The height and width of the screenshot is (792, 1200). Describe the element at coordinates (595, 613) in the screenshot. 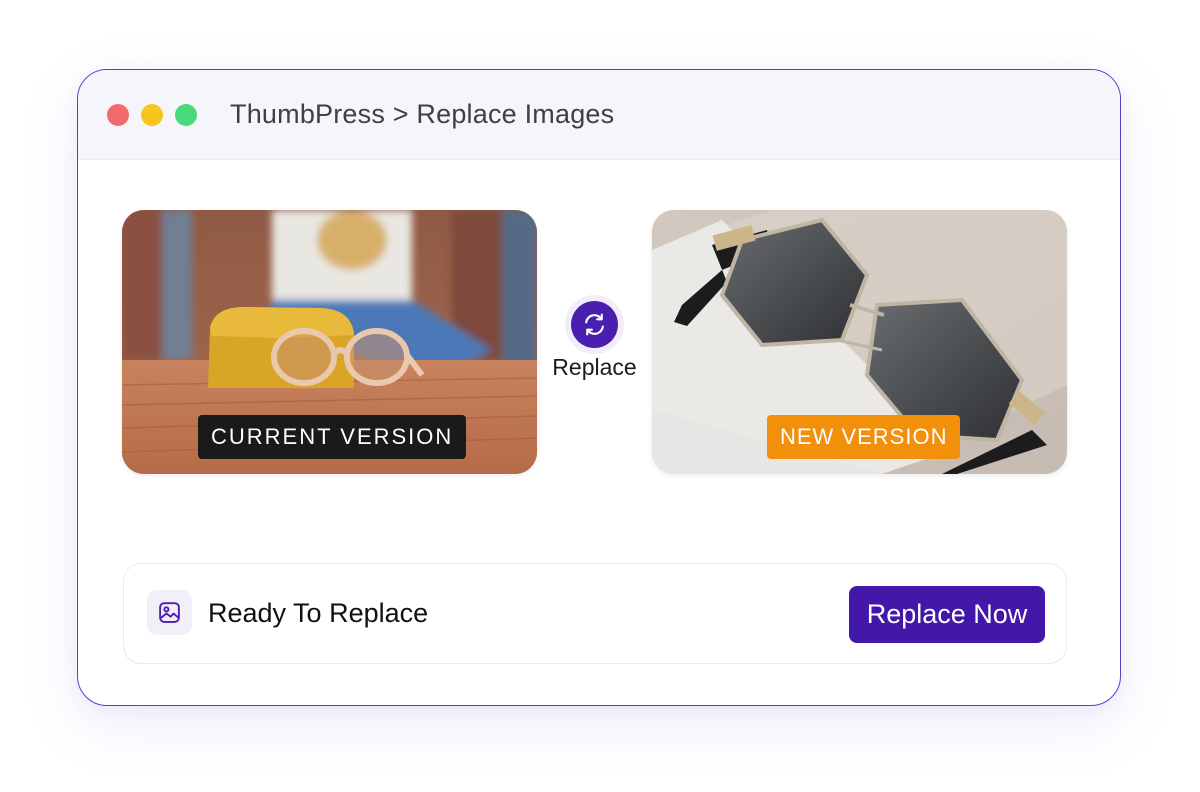

I see `status-panel: Ready To Replace Replace Now` at that location.